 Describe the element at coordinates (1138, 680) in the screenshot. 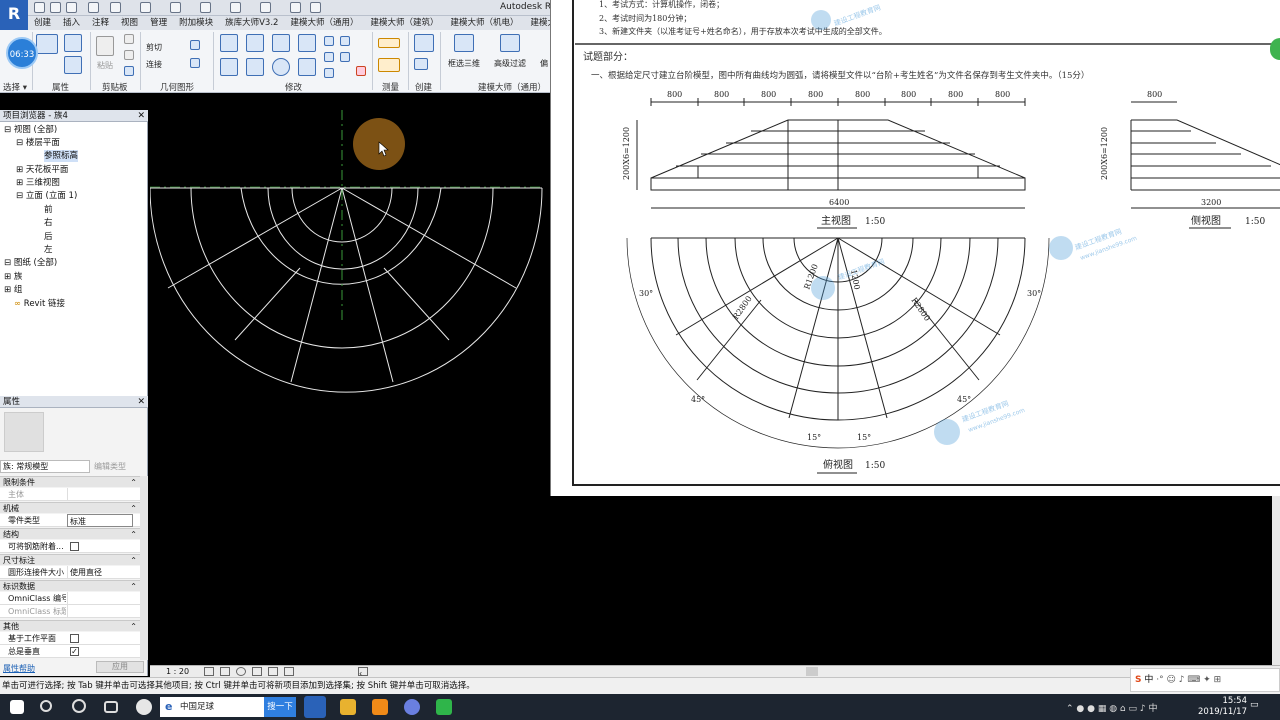

I see `sogou-icon: S` at that location.